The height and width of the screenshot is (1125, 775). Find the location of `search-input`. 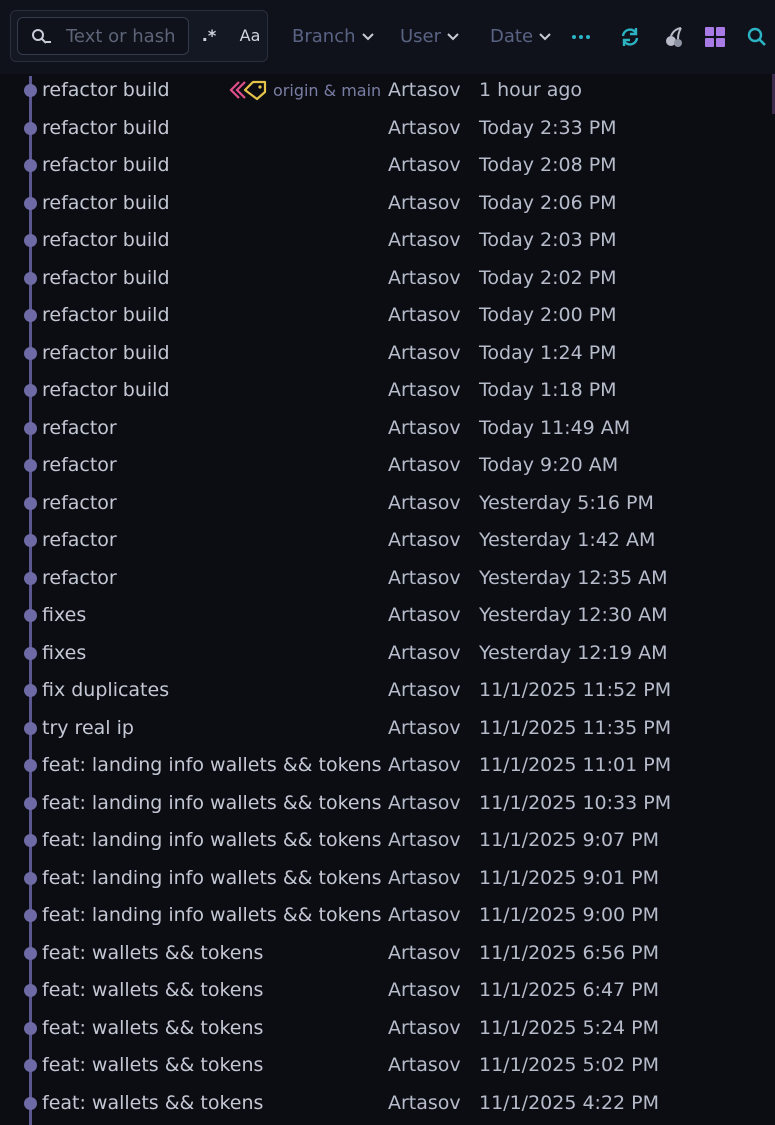

search-input is located at coordinates (125, 36).